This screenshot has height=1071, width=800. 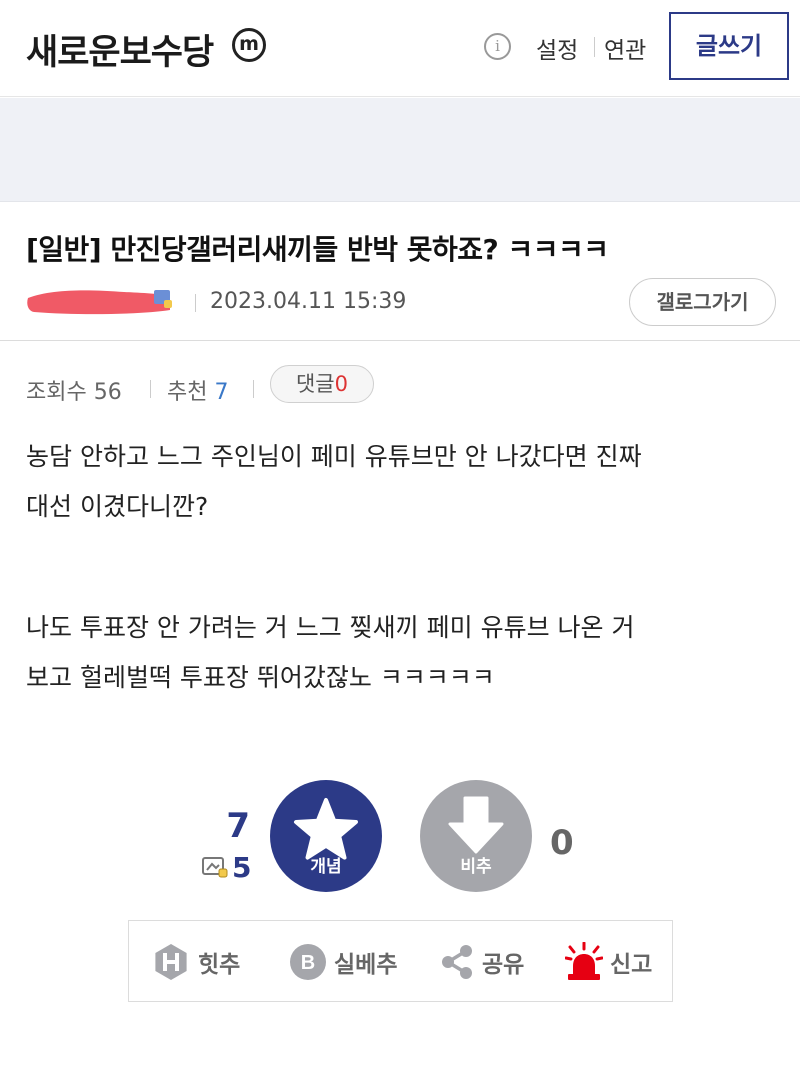 What do you see at coordinates (56, 392) in the screenshot?
I see `views-label: 조회수` at bounding box center [56, 392].